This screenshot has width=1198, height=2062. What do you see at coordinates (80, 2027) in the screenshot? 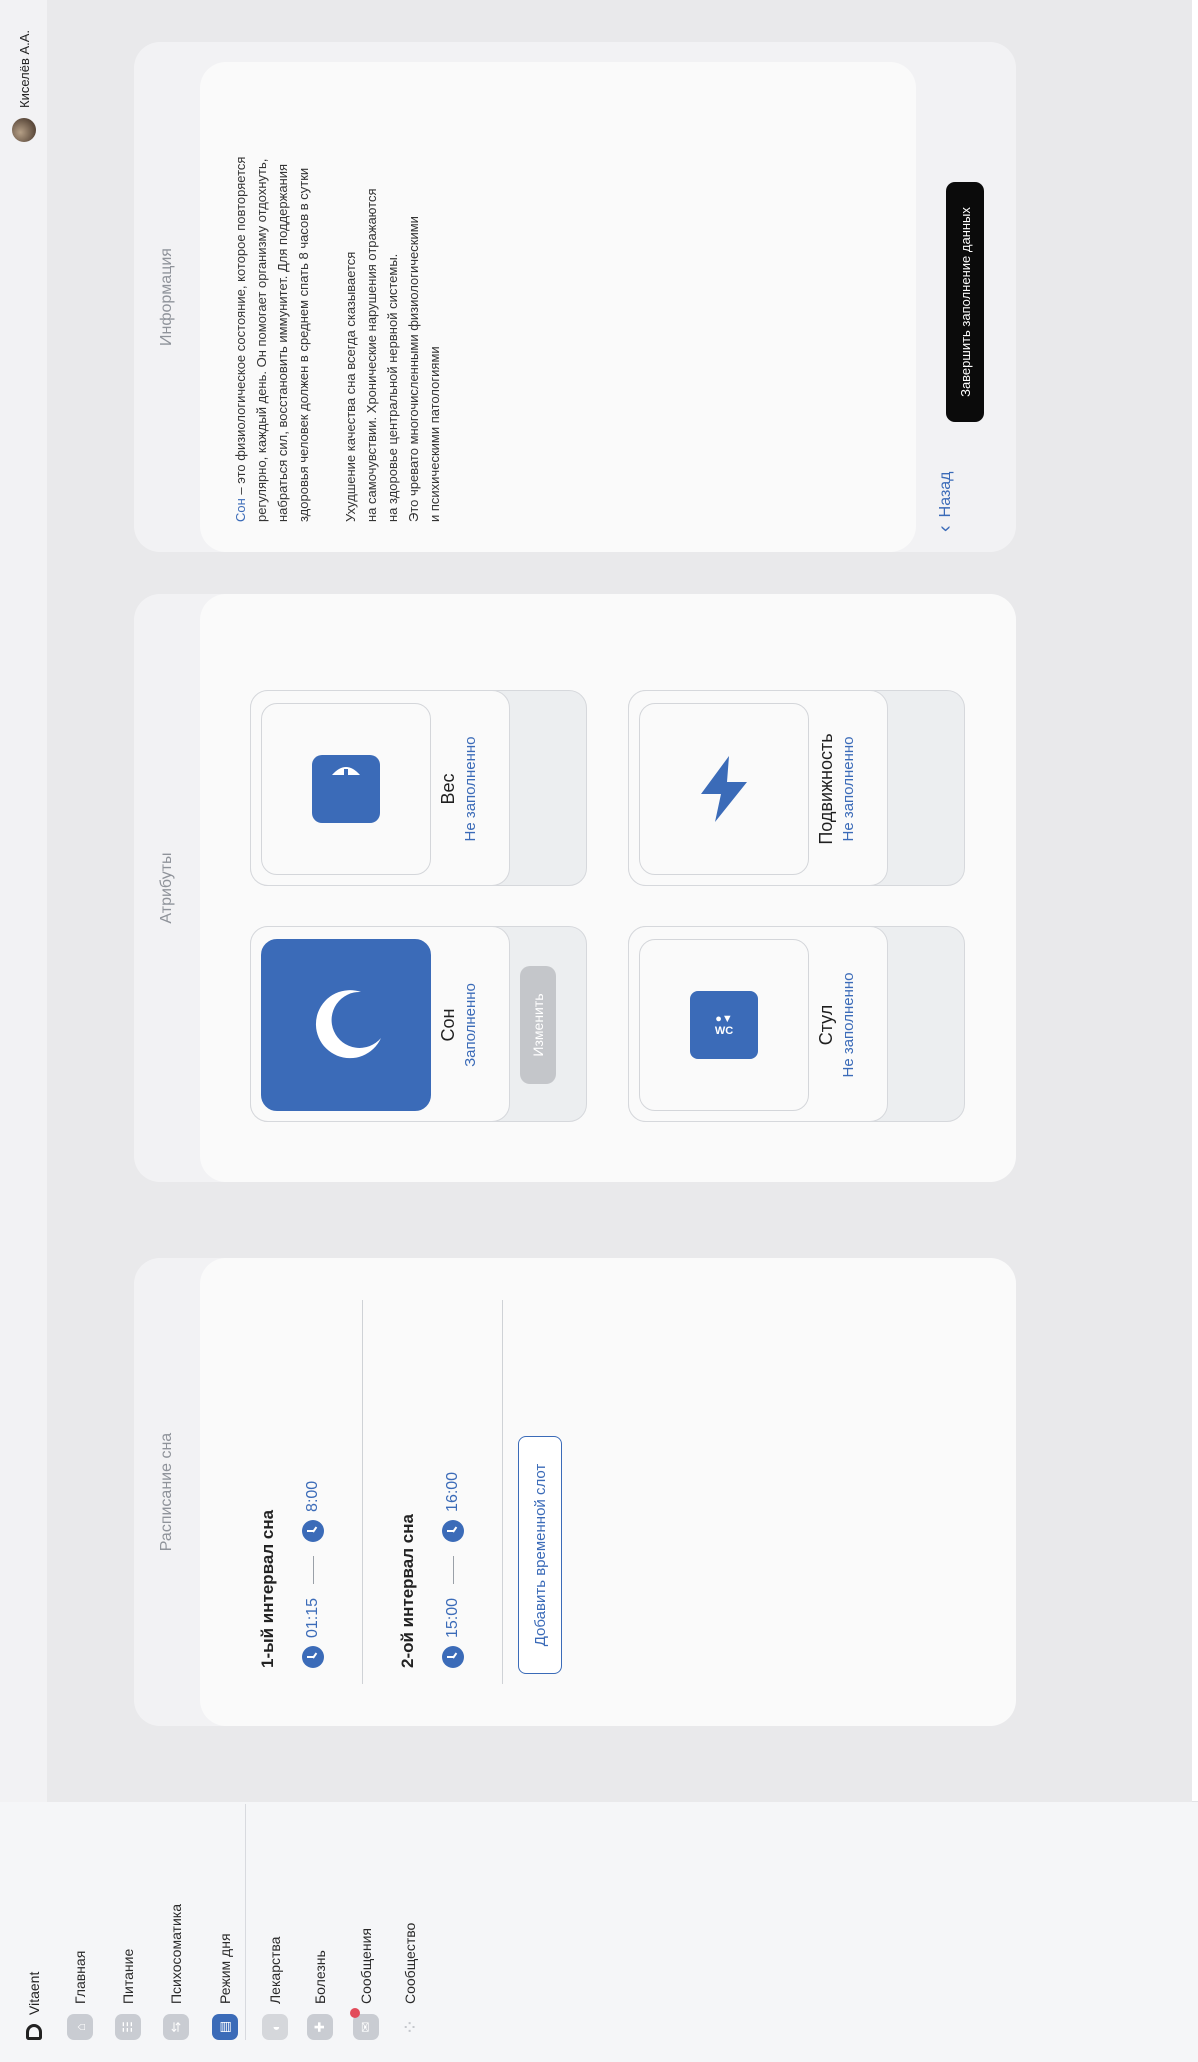
I see `home-icon: ⌂` at bounding box center [80, 2027].